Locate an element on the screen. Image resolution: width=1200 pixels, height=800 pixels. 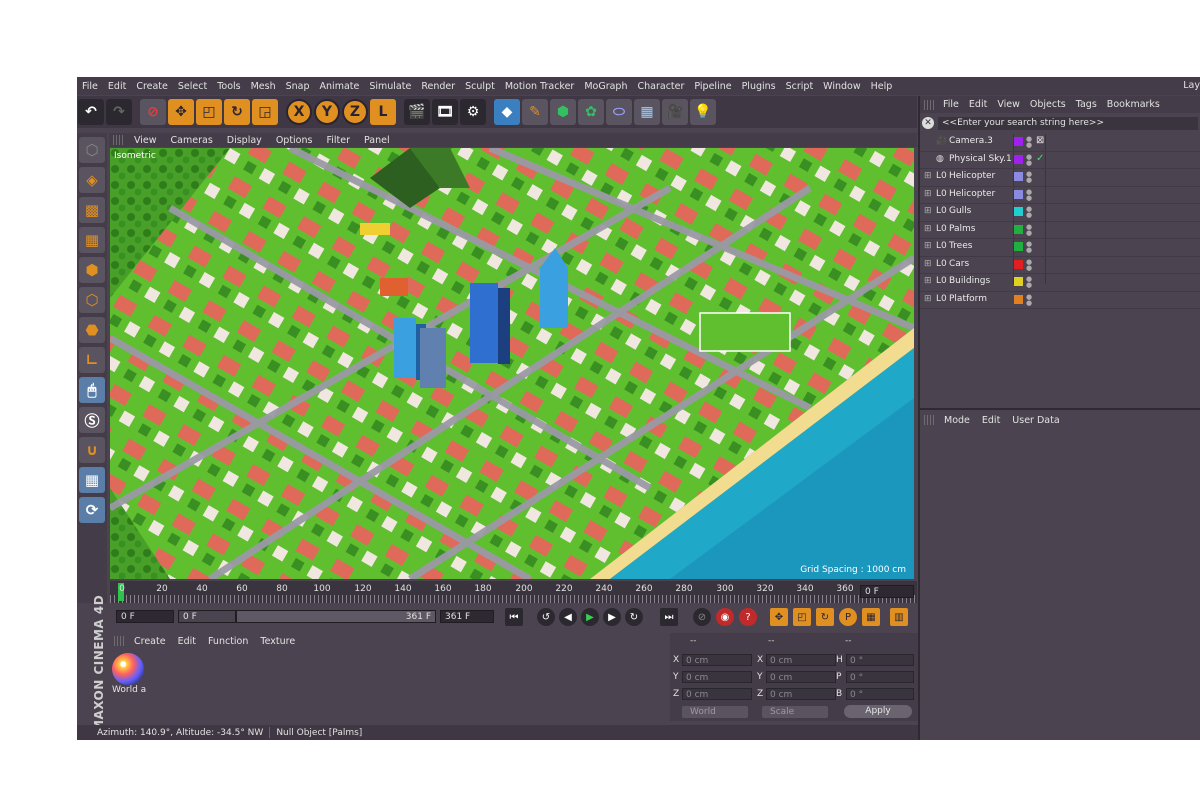
edit-render-settings-icon: ⚙ is located at coordinates (473, 112).